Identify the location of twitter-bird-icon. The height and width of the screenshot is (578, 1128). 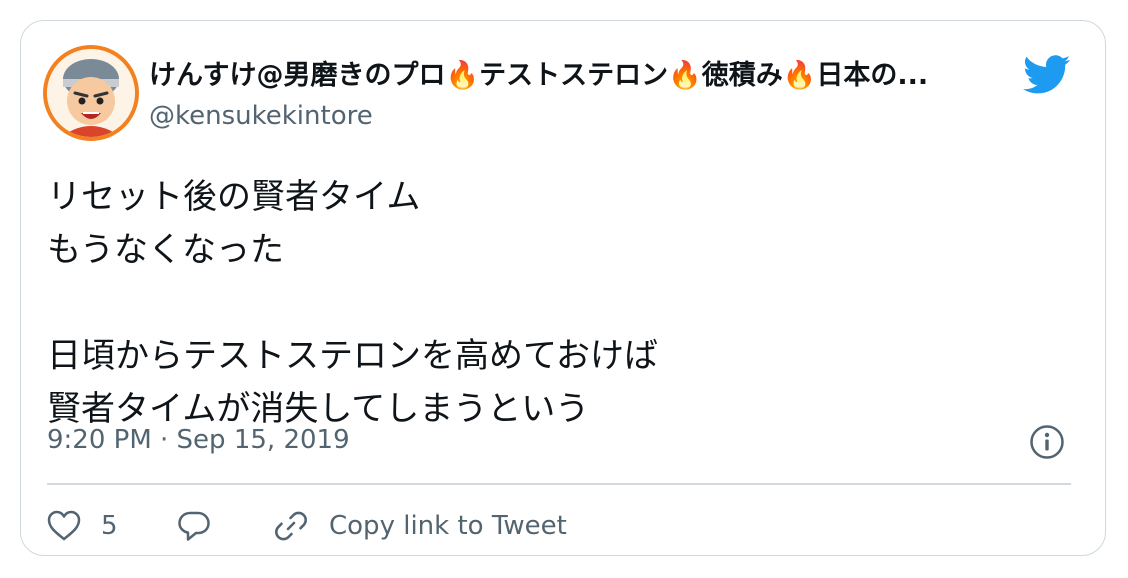
(1047, 75).